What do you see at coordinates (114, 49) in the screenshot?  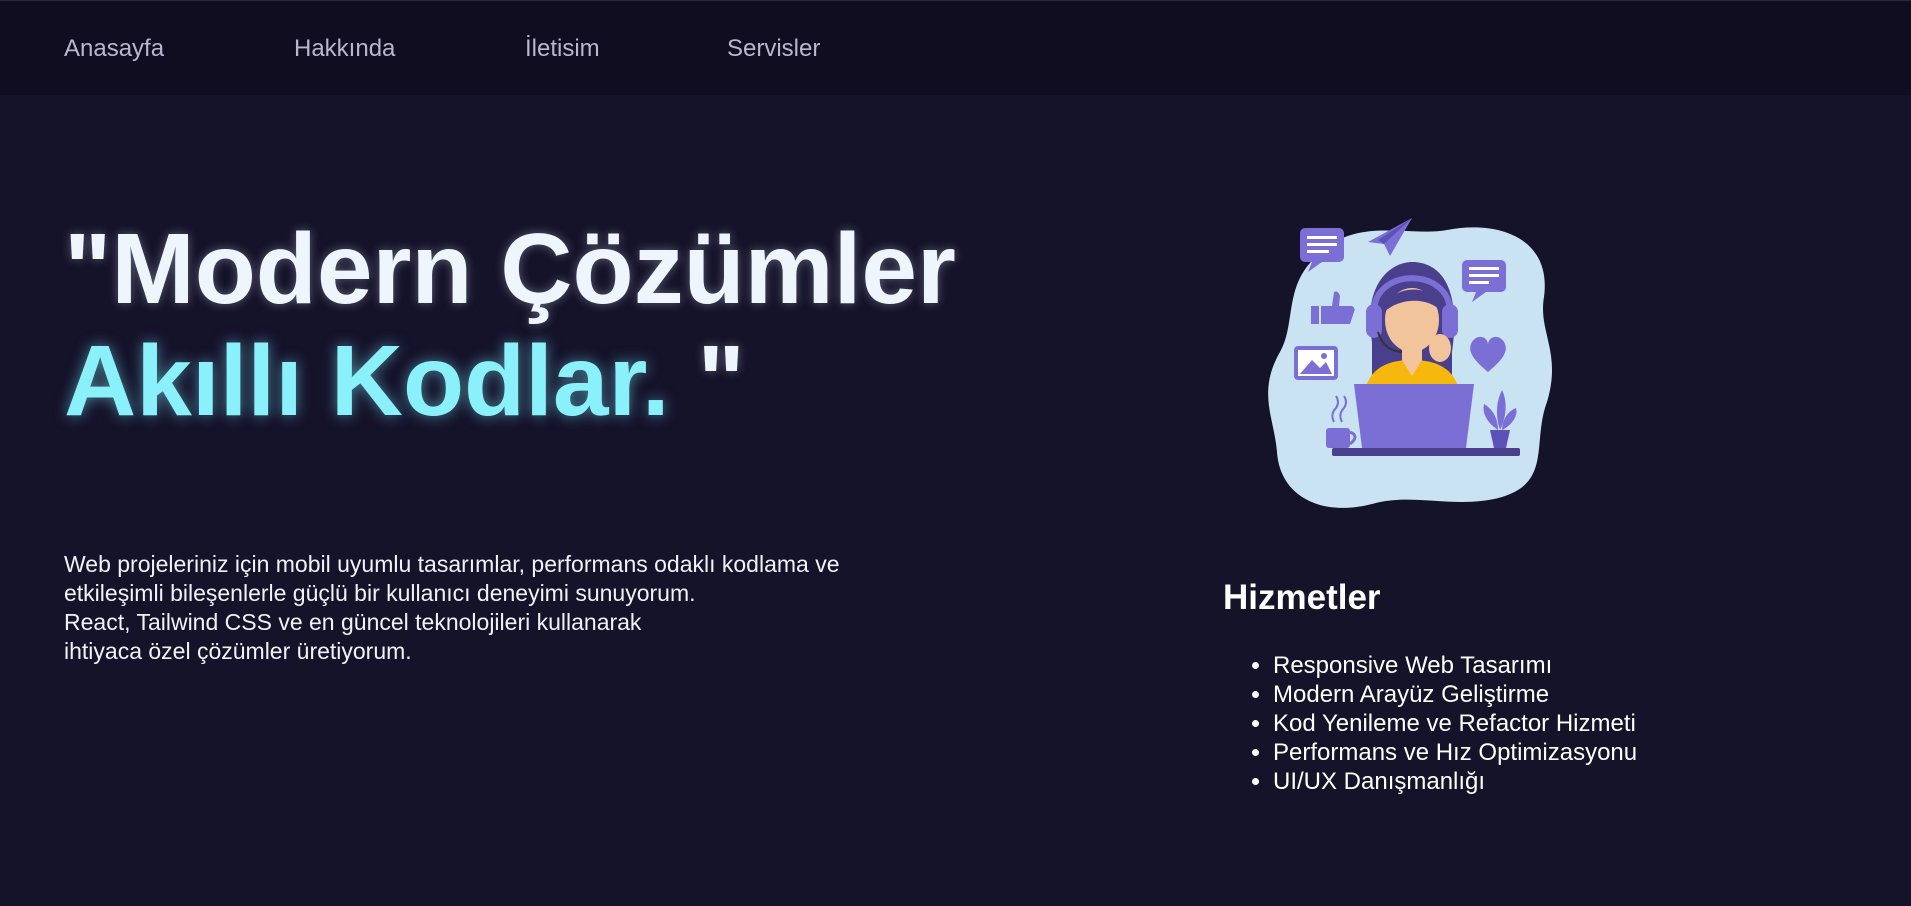 I see `nav-link-anasayfa: Anasayfa` at bounding box center [114, 49].